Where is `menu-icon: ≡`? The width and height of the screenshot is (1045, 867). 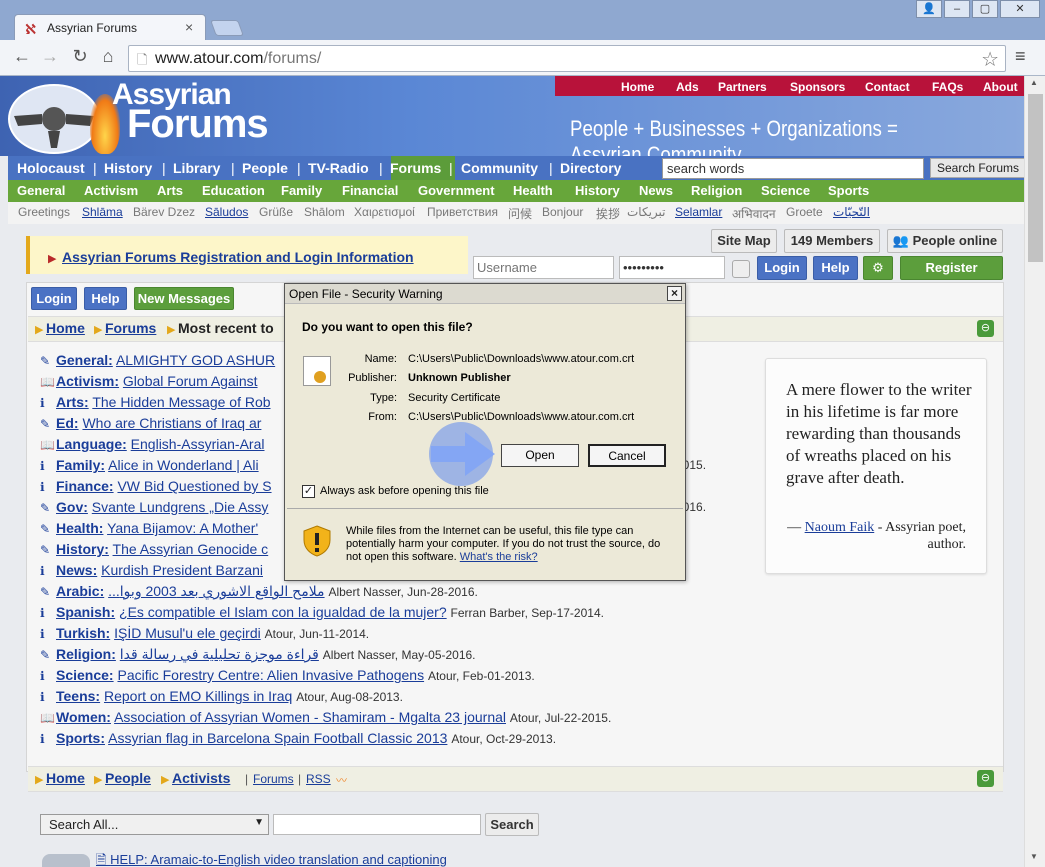
menu-icon: ≡ is located at coordinates (1020, 56).